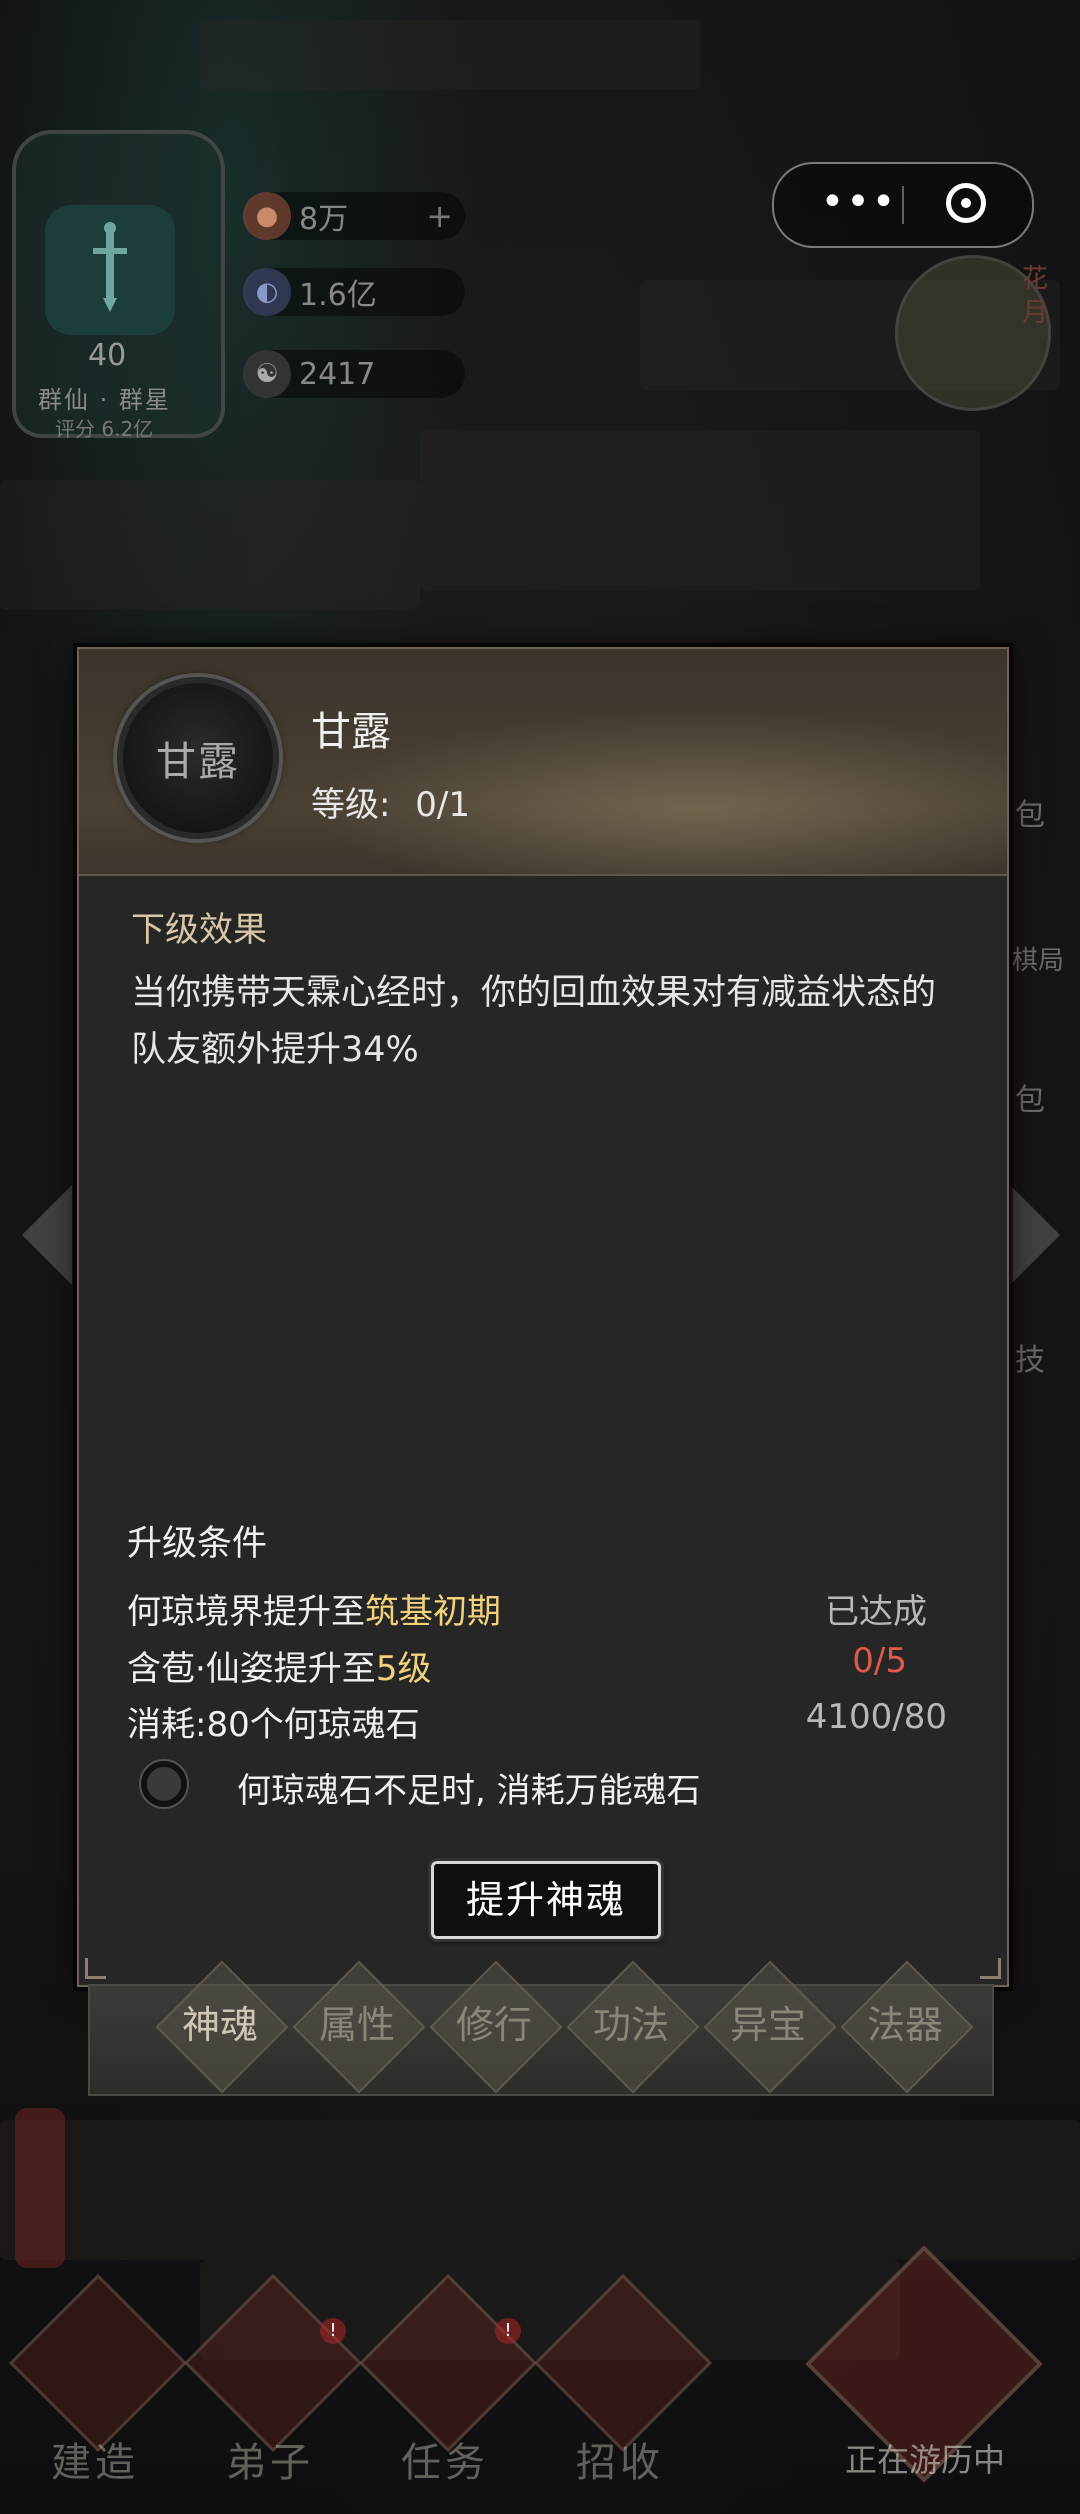 This screenshot has height=2514, width=1080. I want to click on condition-status: 4100/80, so click(876, 1717).